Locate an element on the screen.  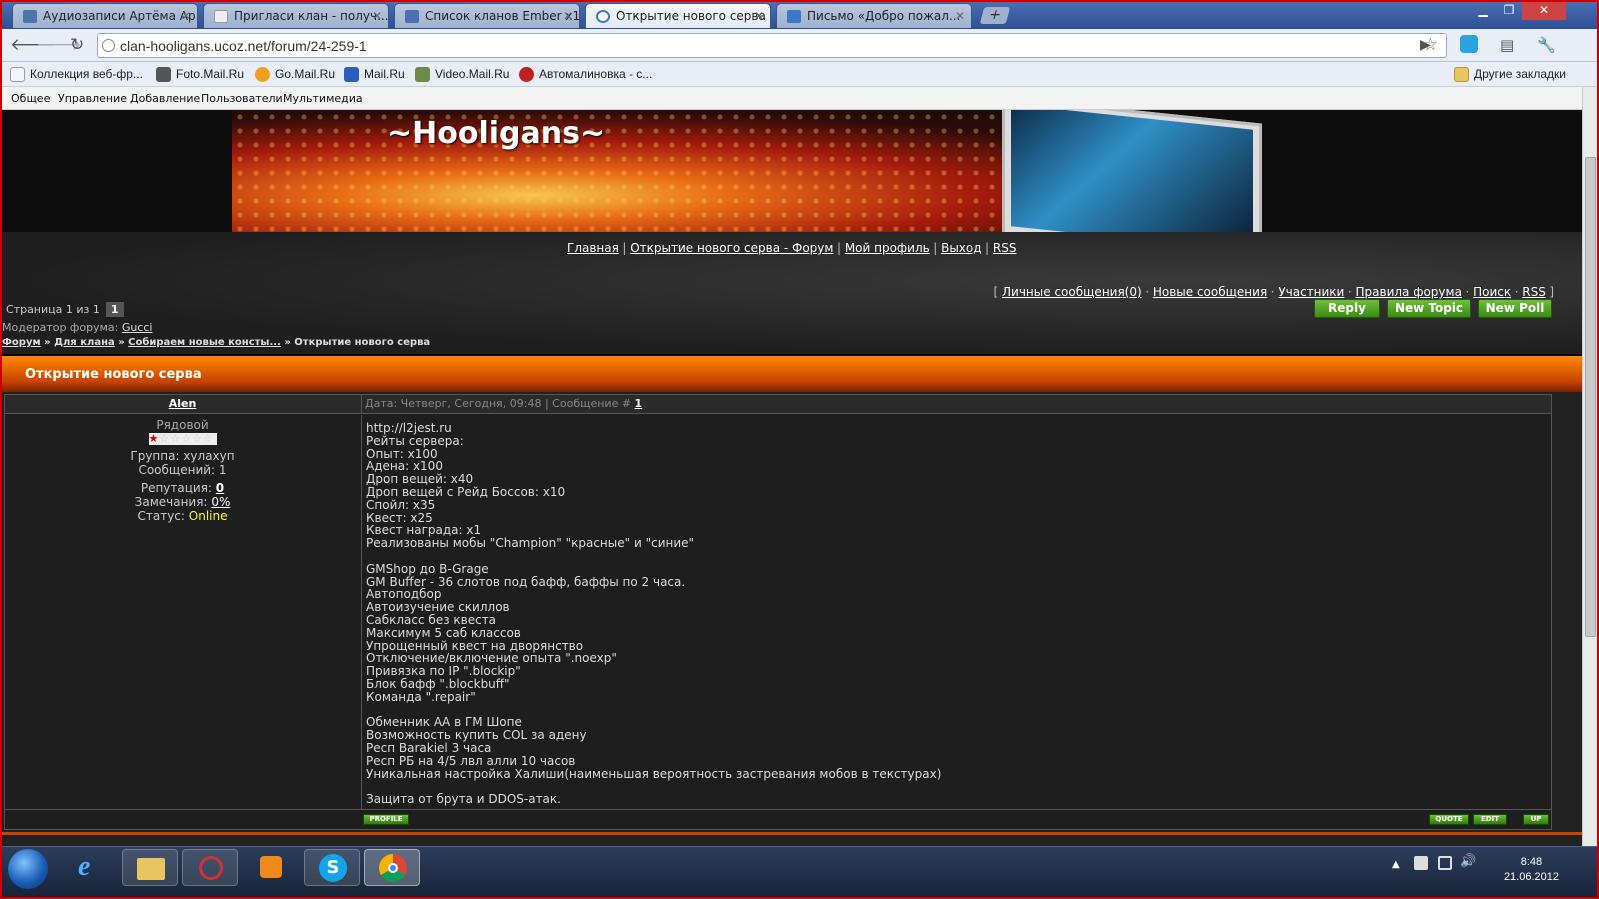
nav-profile: Мой профиль is located at coordinates (887, 248).